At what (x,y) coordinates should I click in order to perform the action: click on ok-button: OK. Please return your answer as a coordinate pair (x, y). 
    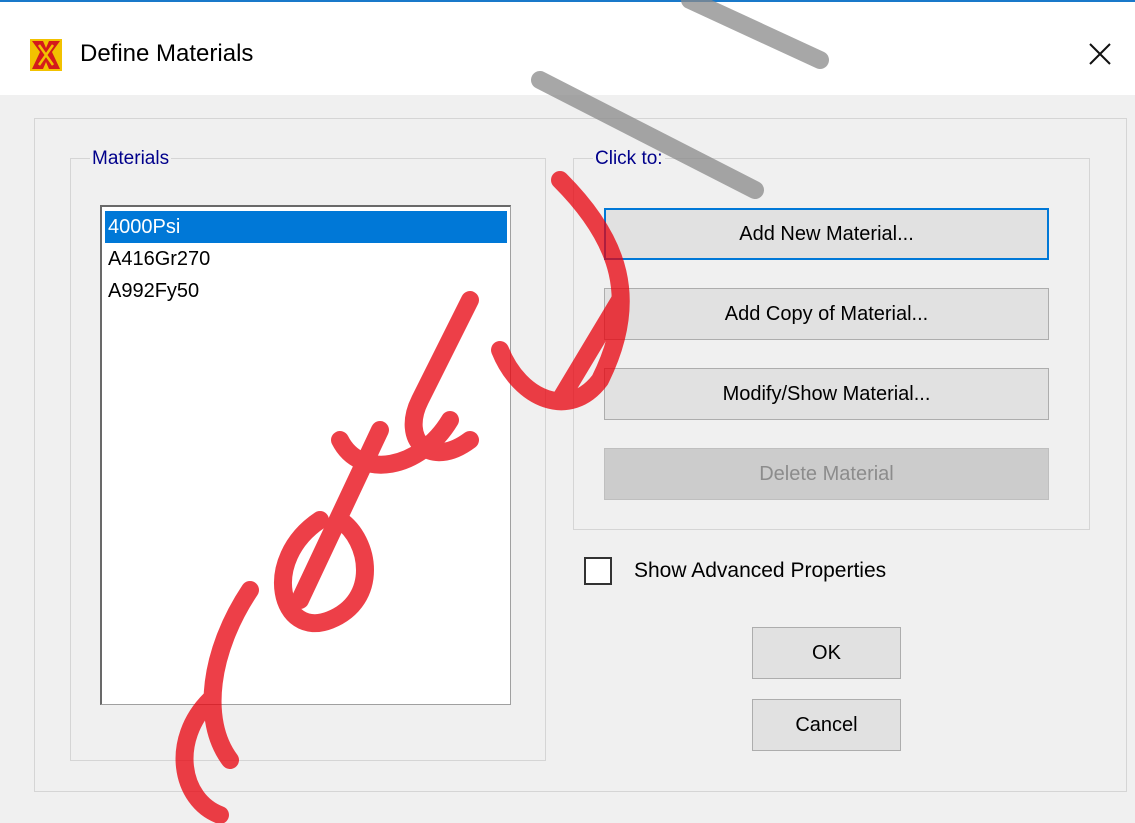
    Looking at the image, I should click on (826, 653).